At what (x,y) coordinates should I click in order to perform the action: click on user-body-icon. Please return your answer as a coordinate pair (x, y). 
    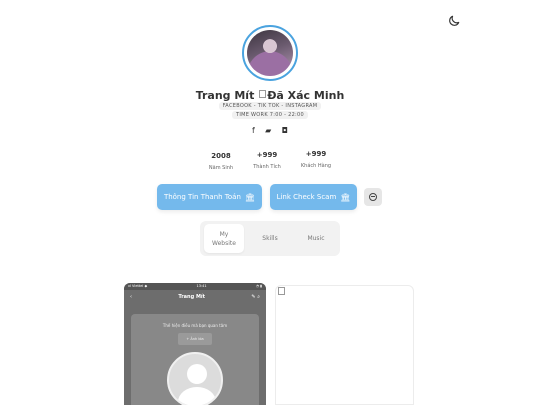
    Looking at the image, I should click on (197, 396).